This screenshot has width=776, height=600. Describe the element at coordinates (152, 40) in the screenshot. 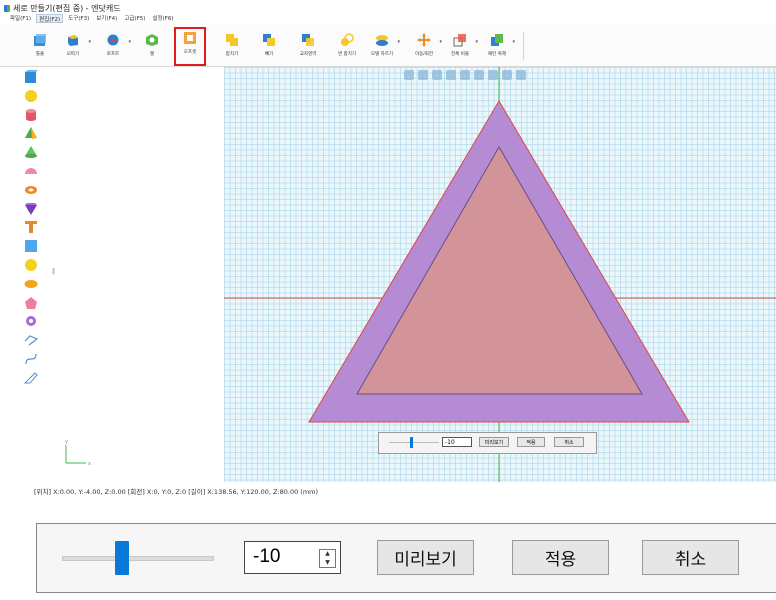

I see `shell-icon` at that location.